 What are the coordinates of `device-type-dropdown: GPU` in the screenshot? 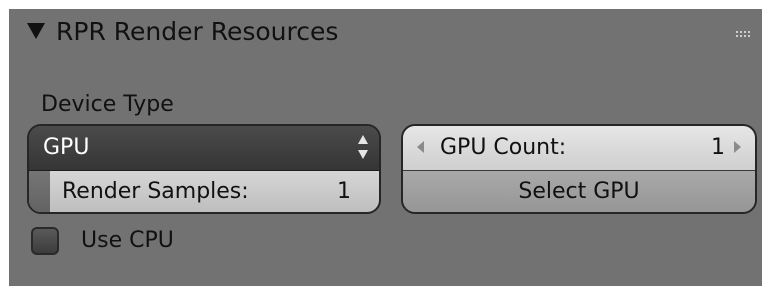 It's located at (204, 148).